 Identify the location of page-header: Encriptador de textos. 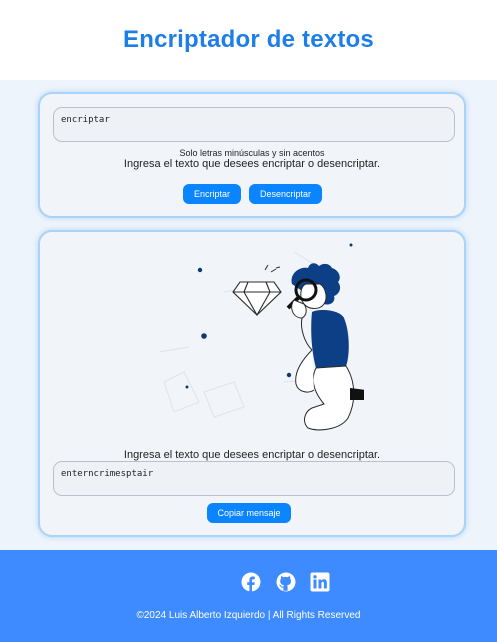
(248, 40).